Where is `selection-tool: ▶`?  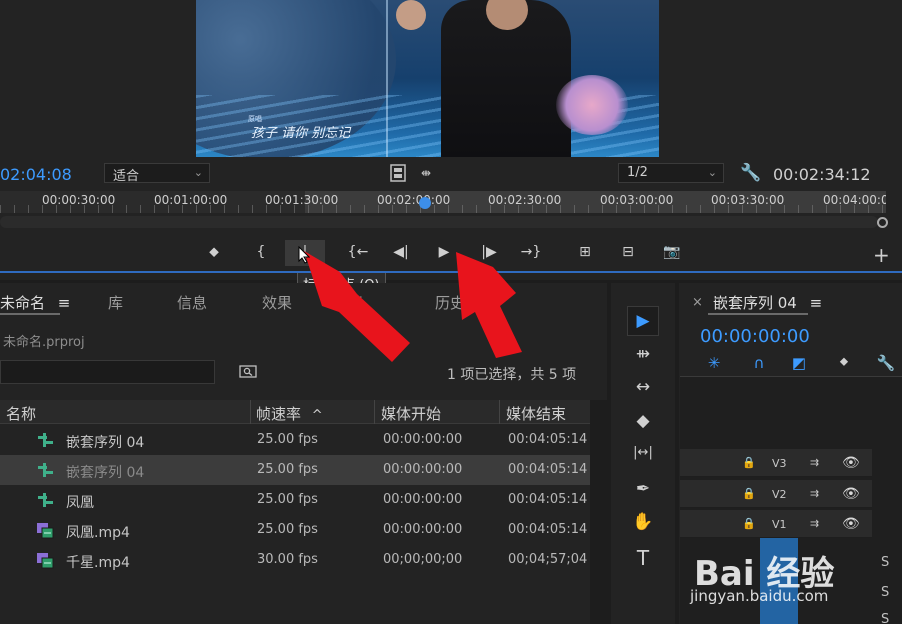 selection-tool: ▶ is located at coordinates (643, 321).